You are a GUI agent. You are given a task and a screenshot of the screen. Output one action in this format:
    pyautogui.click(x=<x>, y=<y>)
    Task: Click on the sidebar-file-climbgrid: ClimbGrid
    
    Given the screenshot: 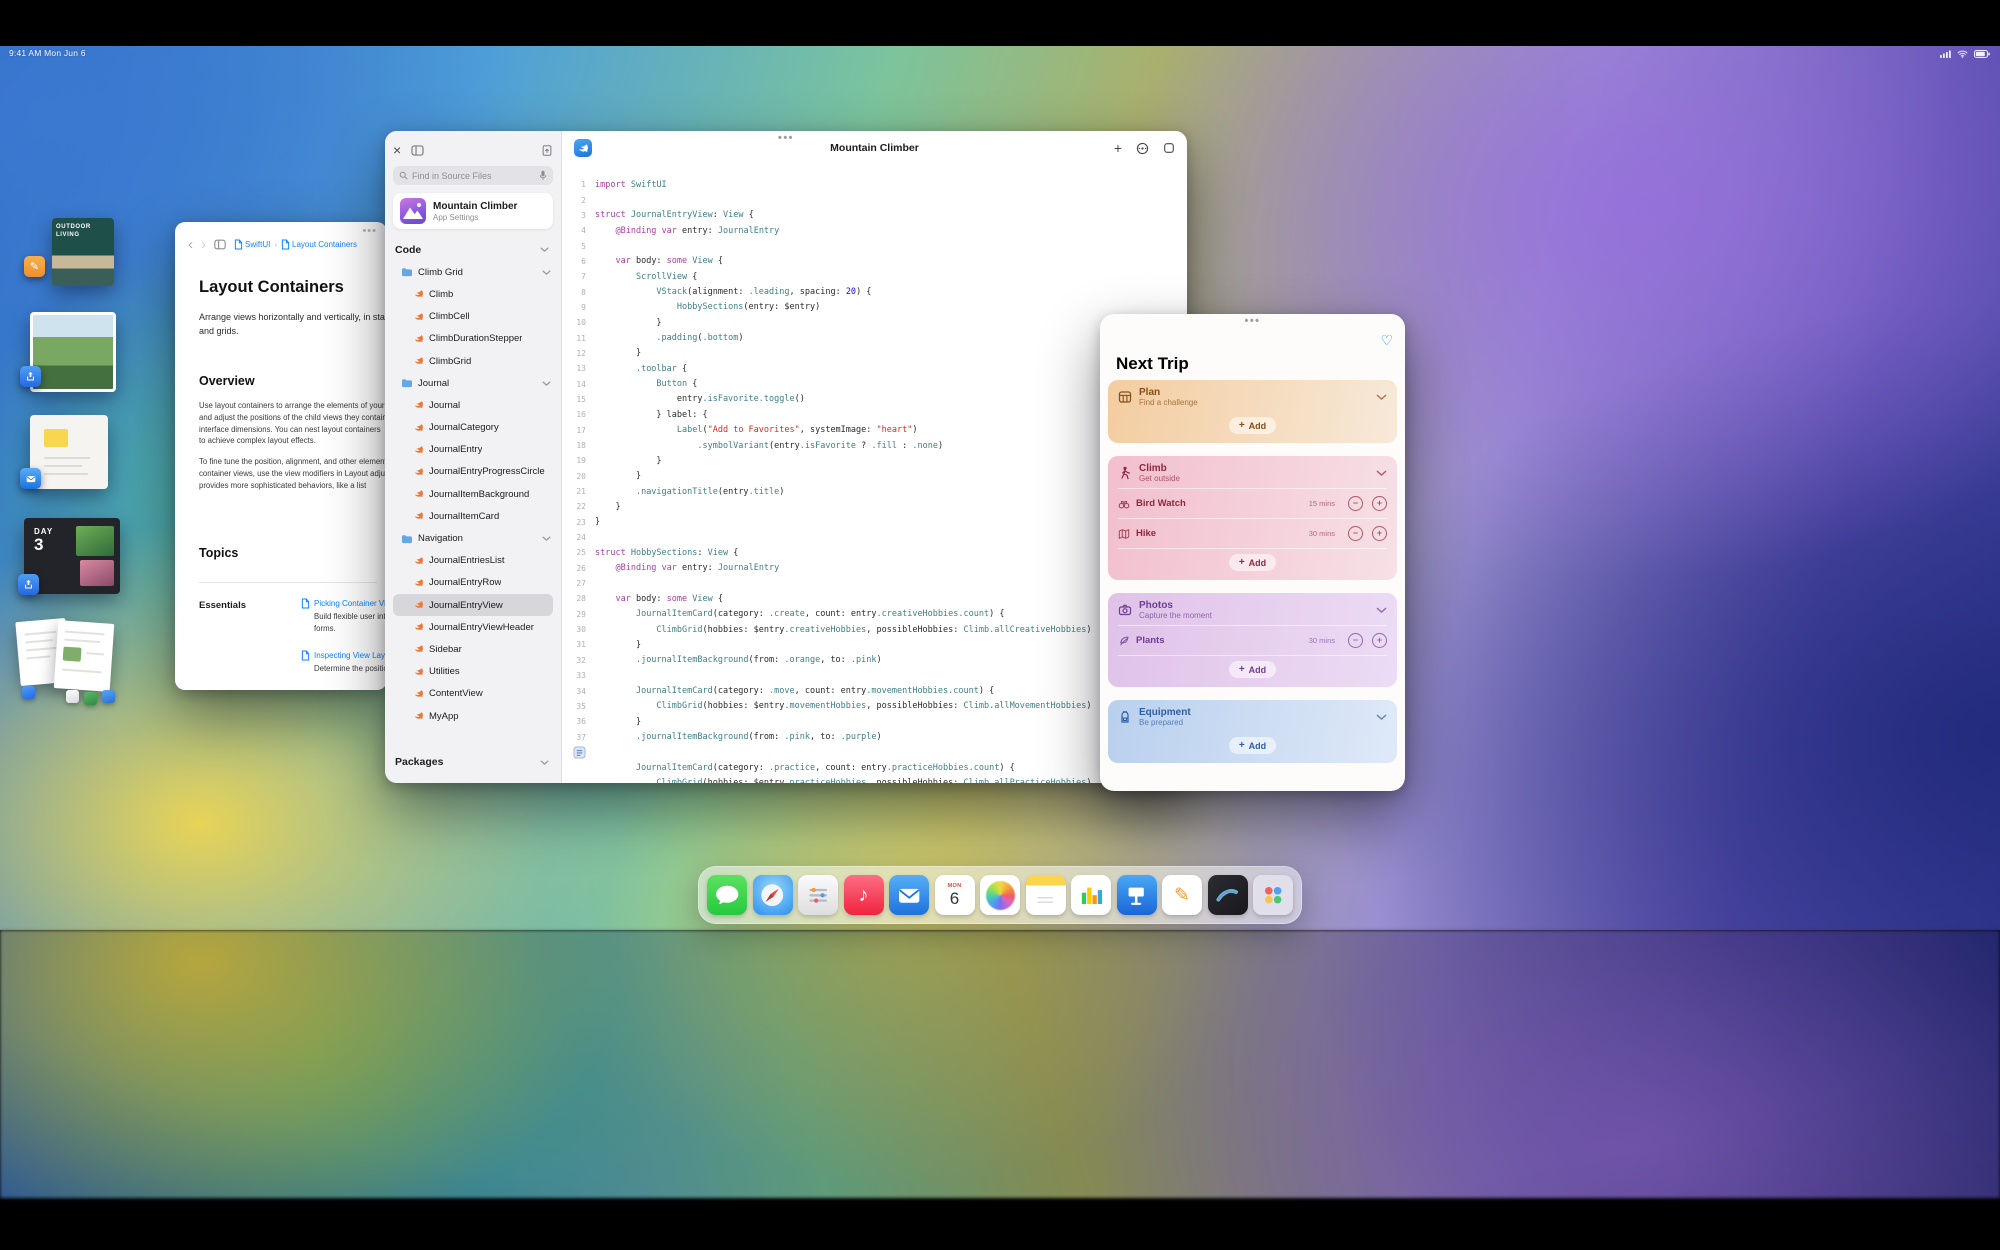 What is the action you would take?
    pyautogui.click(x=473, y=361)
    